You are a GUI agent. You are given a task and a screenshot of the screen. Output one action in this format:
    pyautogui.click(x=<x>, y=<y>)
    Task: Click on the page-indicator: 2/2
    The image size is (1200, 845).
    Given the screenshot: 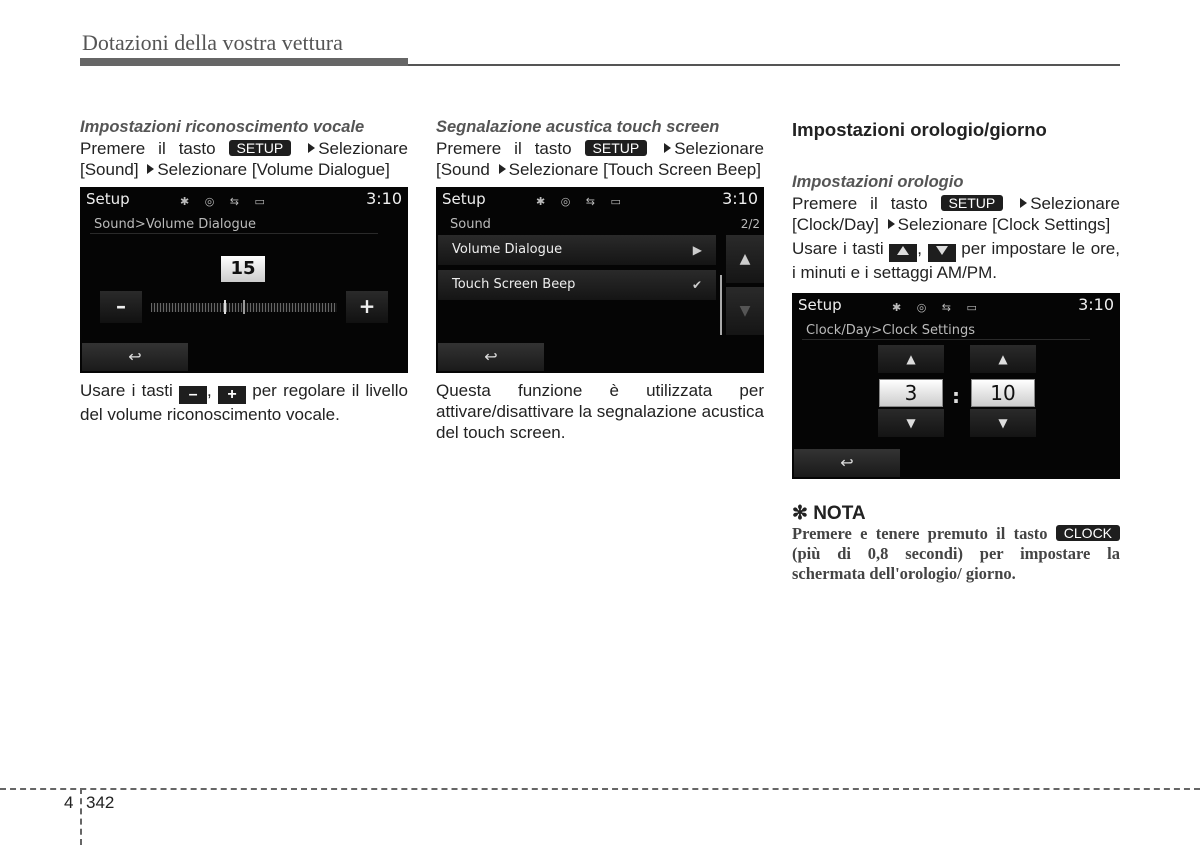 What is the action you would take?
    pyautogui.click(x=750, y=224)
    